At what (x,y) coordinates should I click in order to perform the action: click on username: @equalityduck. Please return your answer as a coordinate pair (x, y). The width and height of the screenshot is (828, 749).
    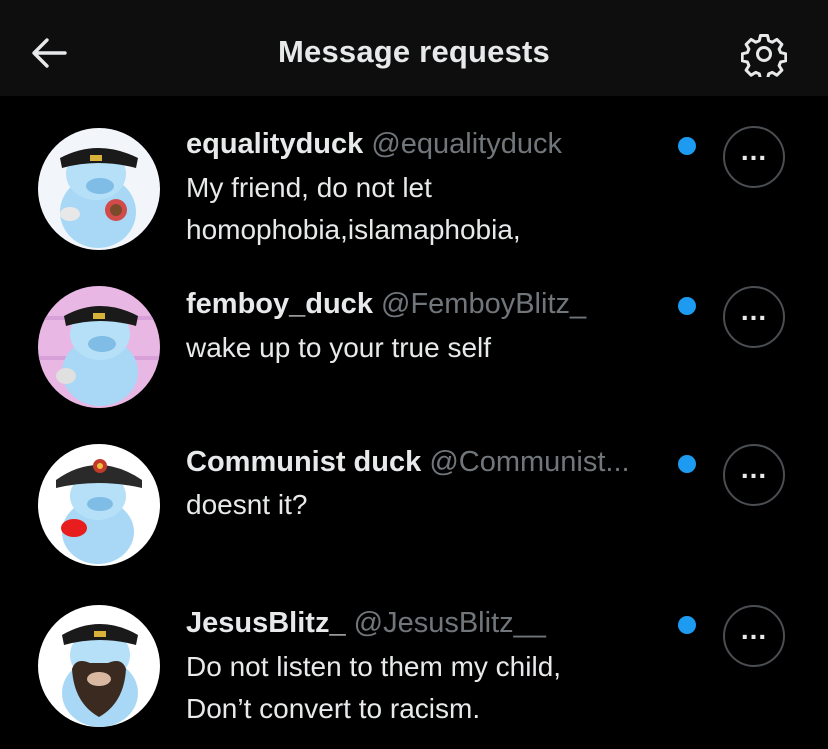
    Looking at the image, I should click on (466, 144).